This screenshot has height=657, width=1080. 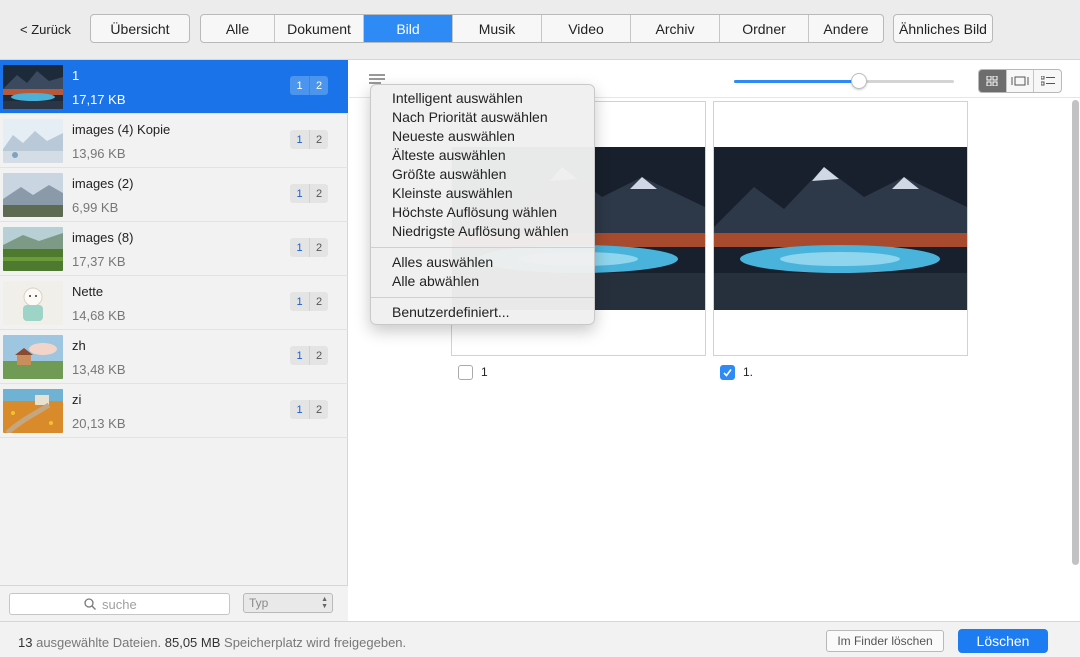 I want to click on file-size: 14,68 KB, so click(x=99, y=315).